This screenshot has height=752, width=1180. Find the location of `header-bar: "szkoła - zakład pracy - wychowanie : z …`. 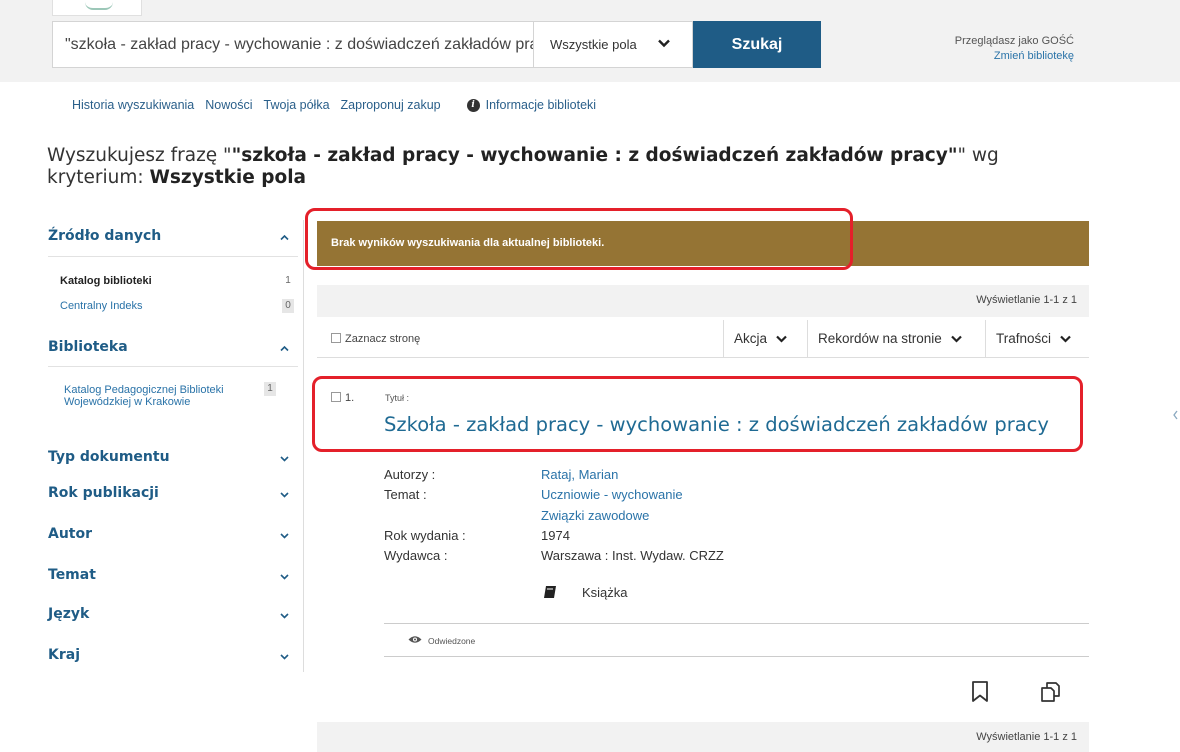

header-bar: "szkoła - zakład pracy - wychowanie : z … is located at coordinates (590, 41).